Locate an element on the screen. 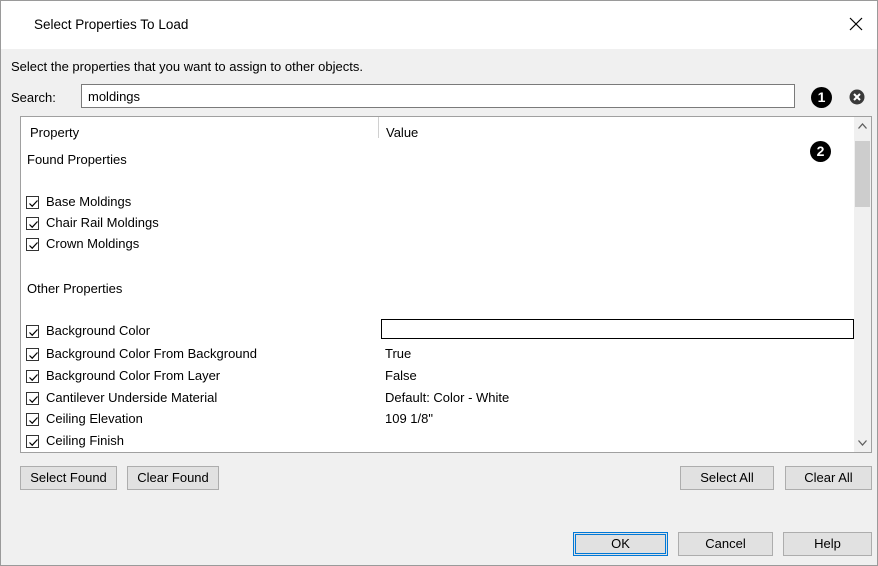 The height and width of the screenshot is (566, 878). property-value: True is located at coordinates (398, 353).